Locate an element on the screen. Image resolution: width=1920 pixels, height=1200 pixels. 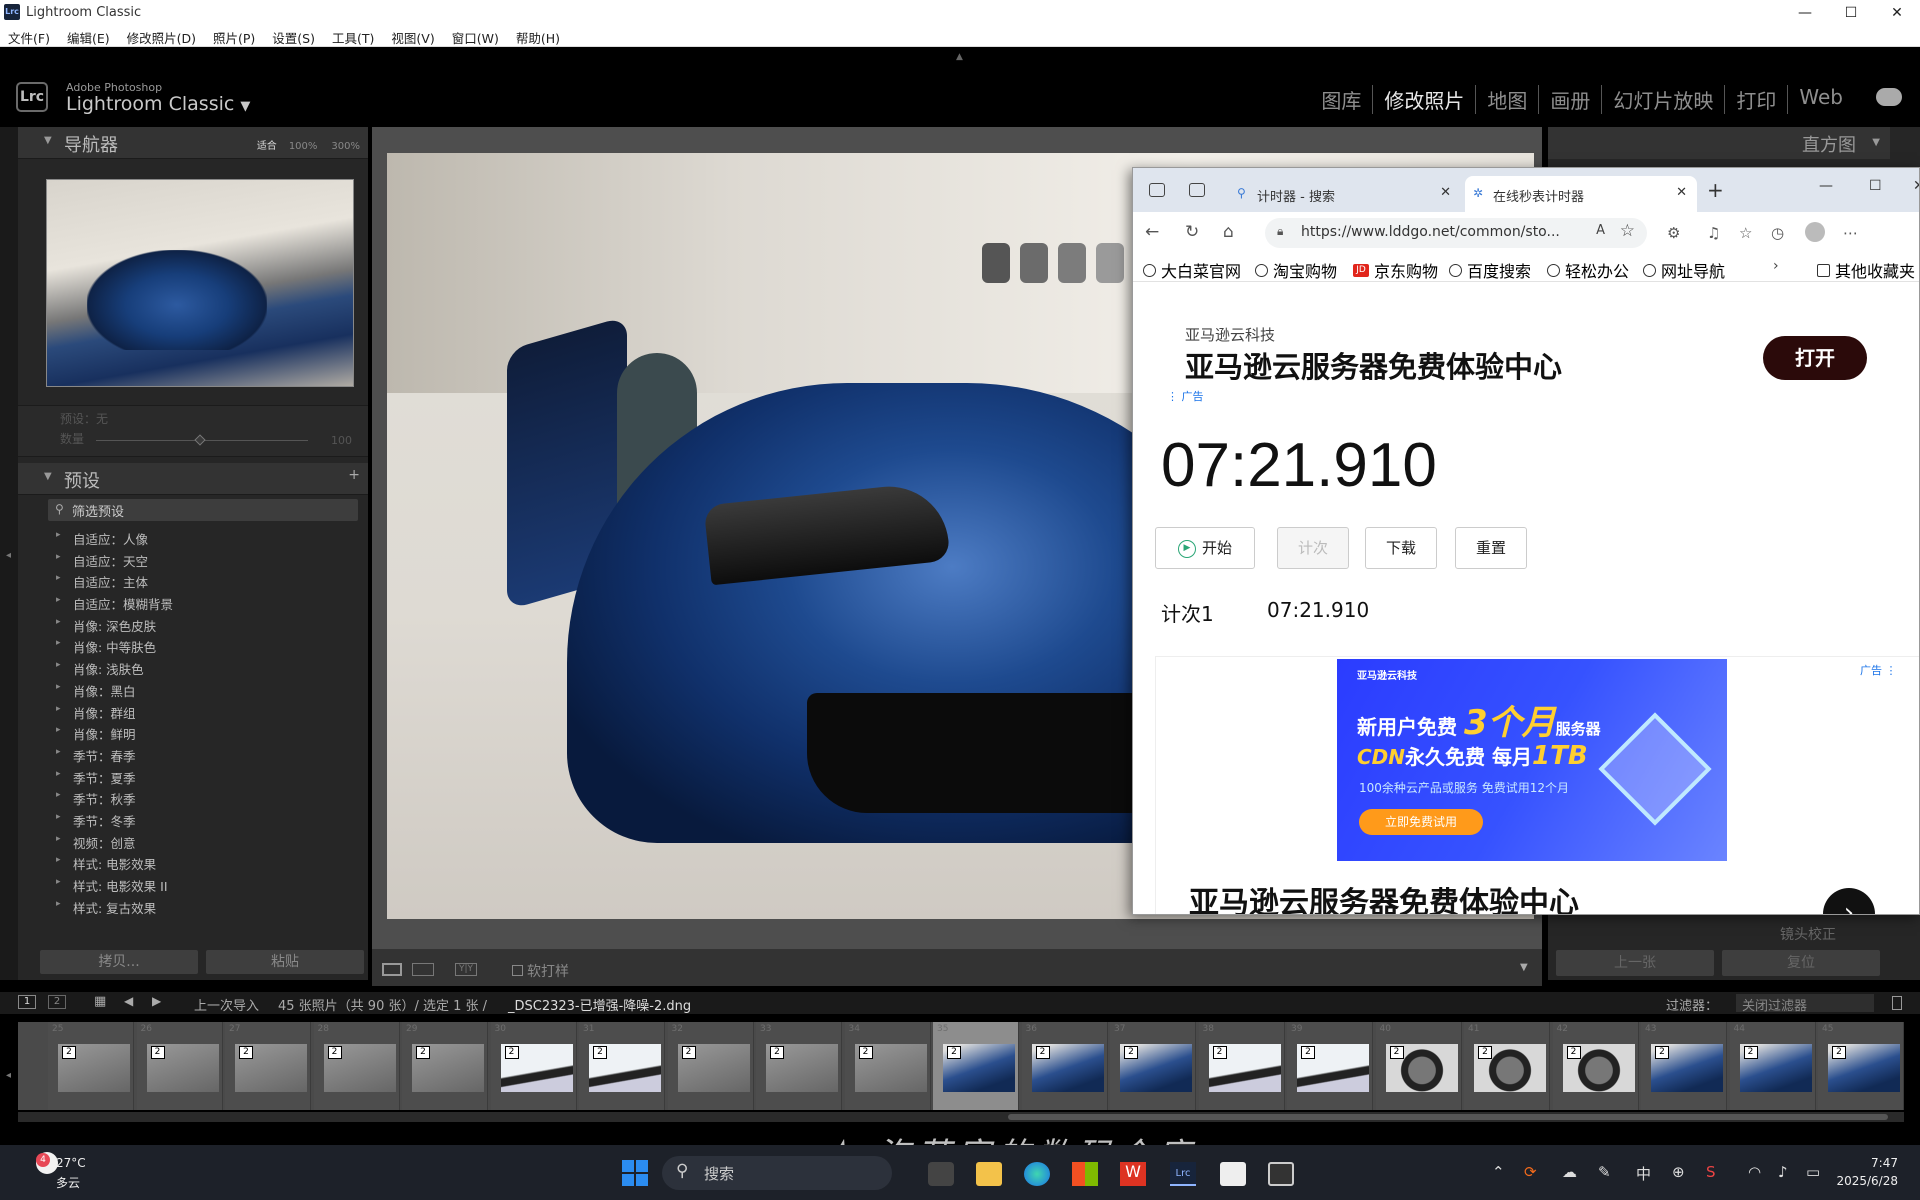
minimize-button: — is located at coordinates (1805, 13).